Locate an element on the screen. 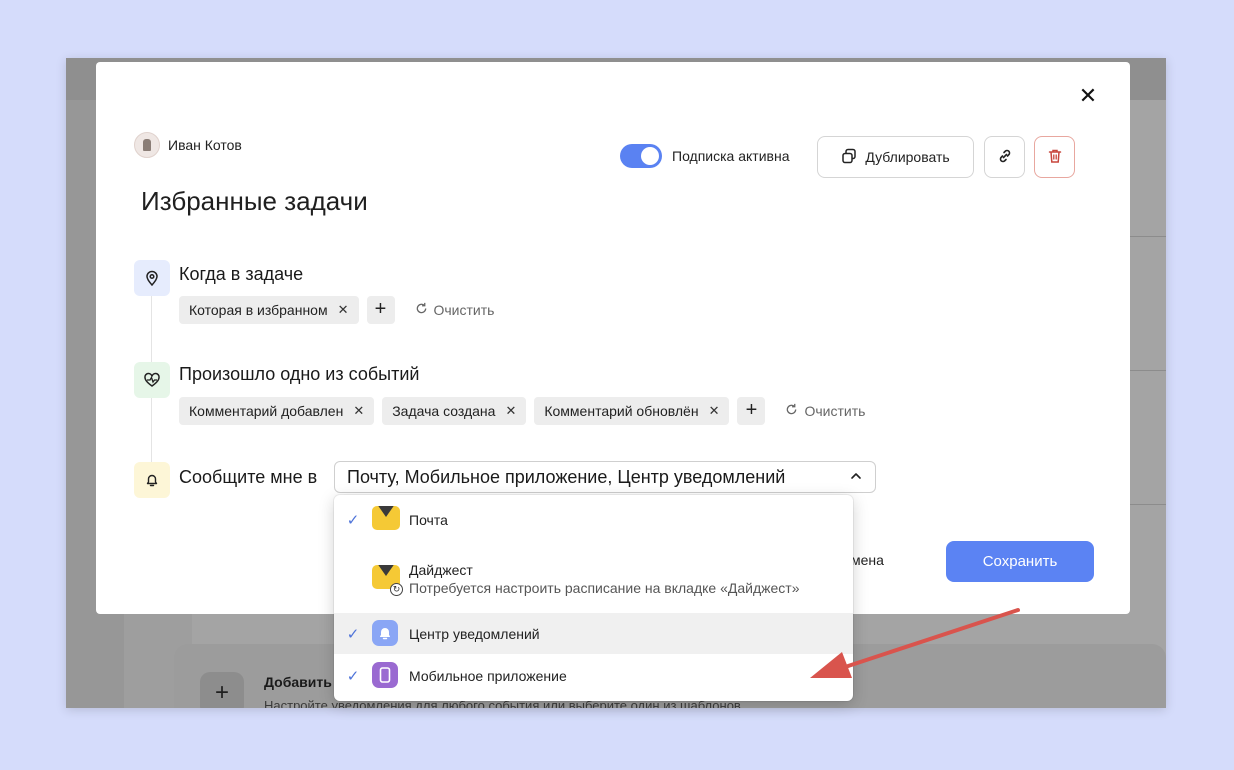 The height and width of the screenshot is (770, 1234). dropdown-option-mobile-app: ✓ Мобильное приложение is located at coordinates (593, 675).